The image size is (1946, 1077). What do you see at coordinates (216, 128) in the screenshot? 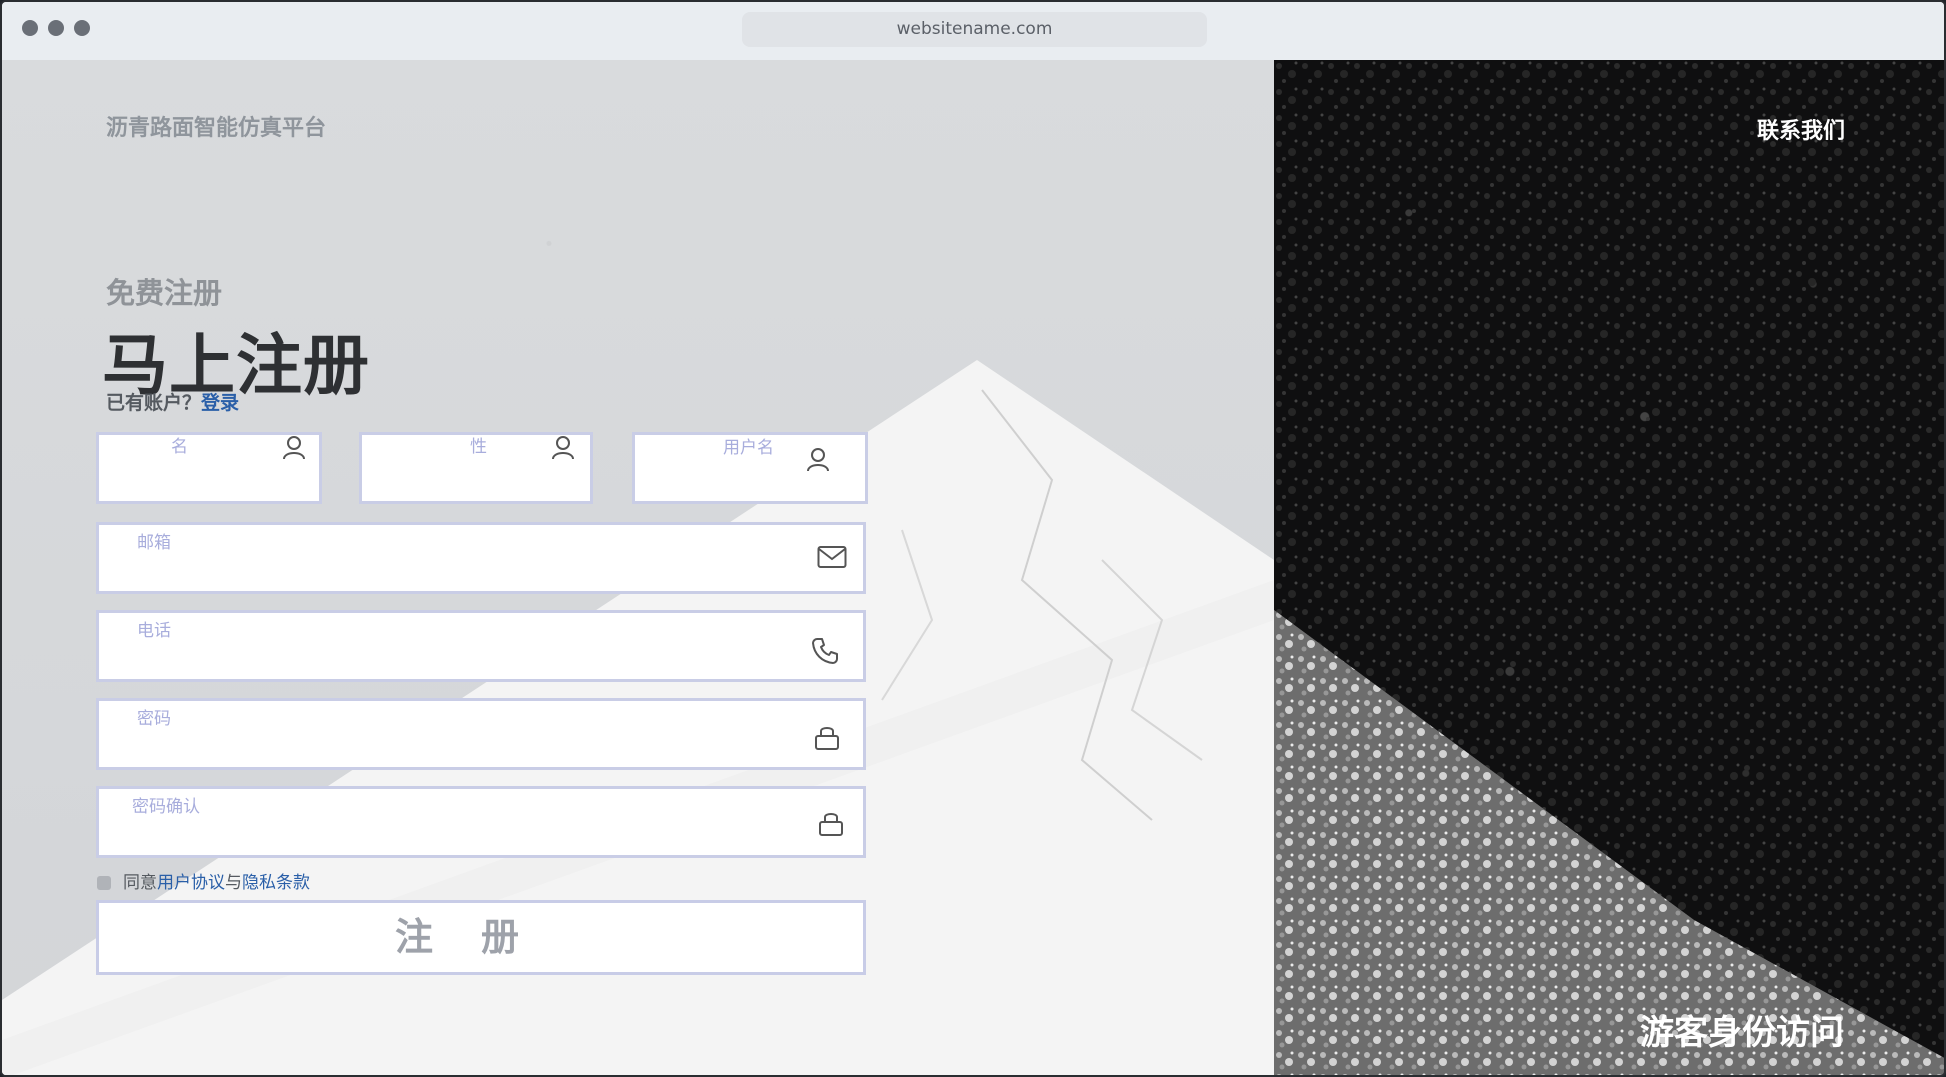
I see `brand-title: 沥青路面智能仿真平台` at bounding box center [216, 128].